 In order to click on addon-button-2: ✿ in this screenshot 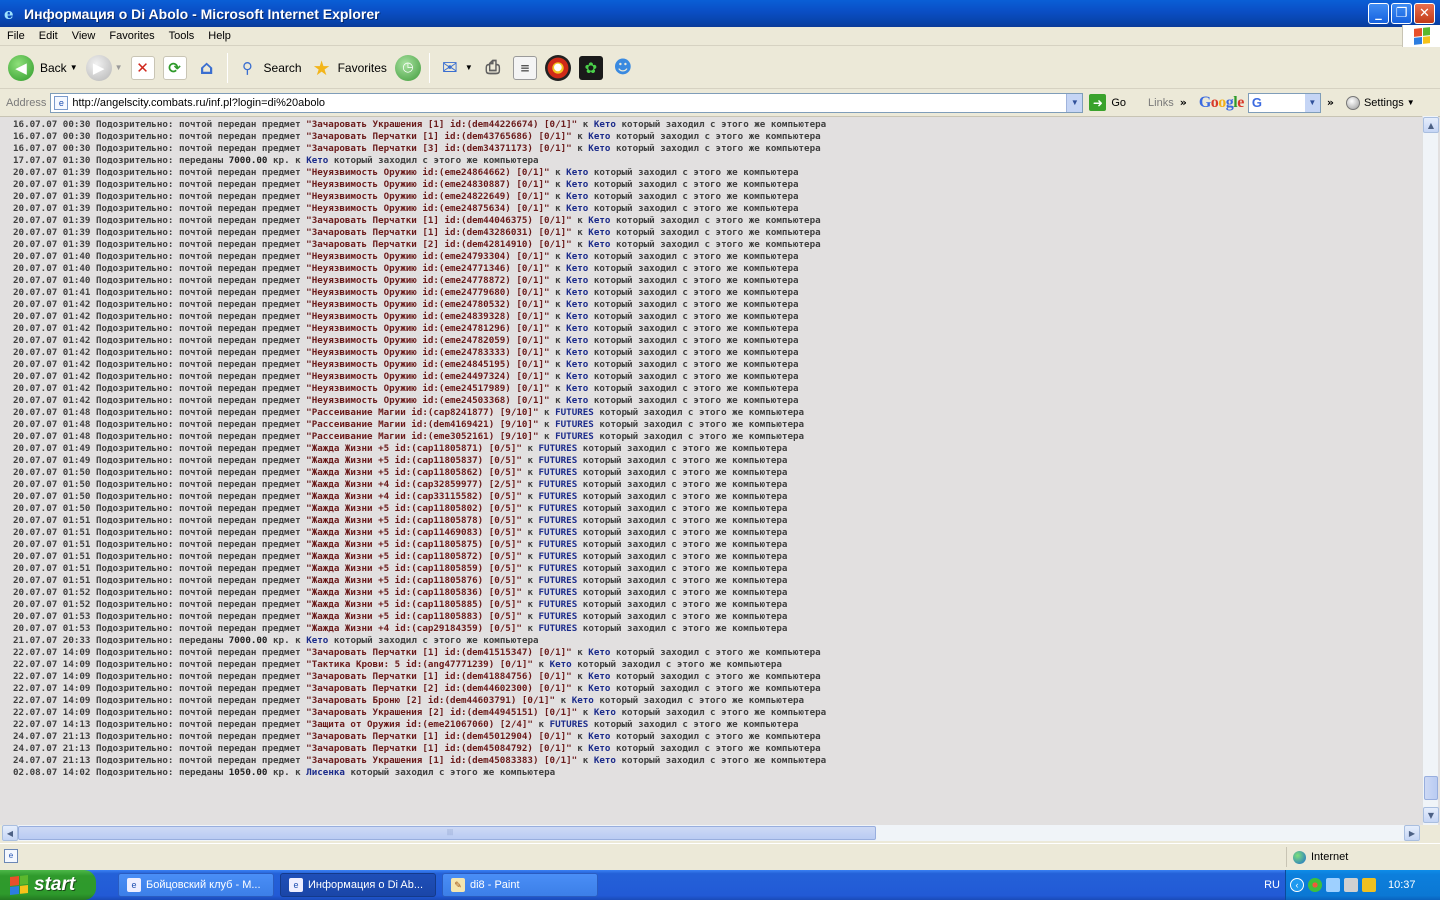, I will do `click(591, 68)`.